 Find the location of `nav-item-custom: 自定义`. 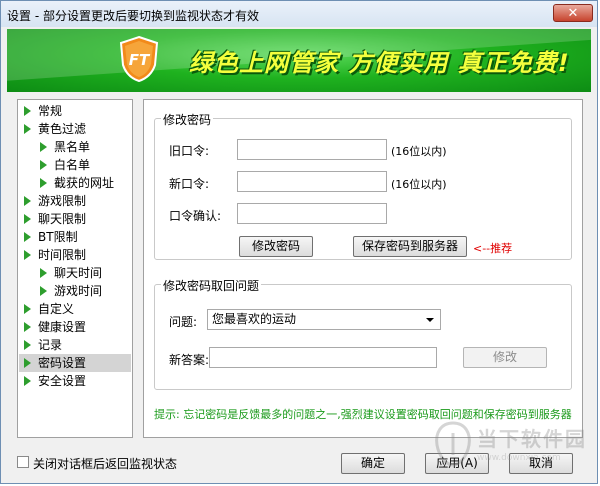

nav-item-custom: 自定义 is located at coordinates (49, 309).